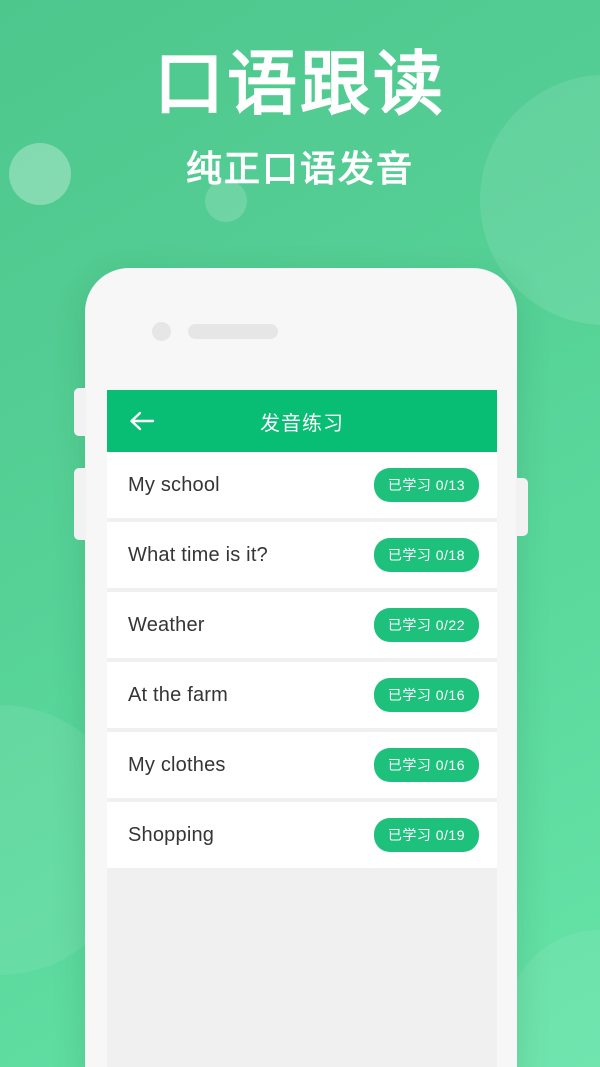 The height and width of the screenshot is (1067, 600). What do you see at coordinates (299, 168) in the screenshot?
I see `promo-subheadline: 纯正口语发音` at bounding box center [299, 168].